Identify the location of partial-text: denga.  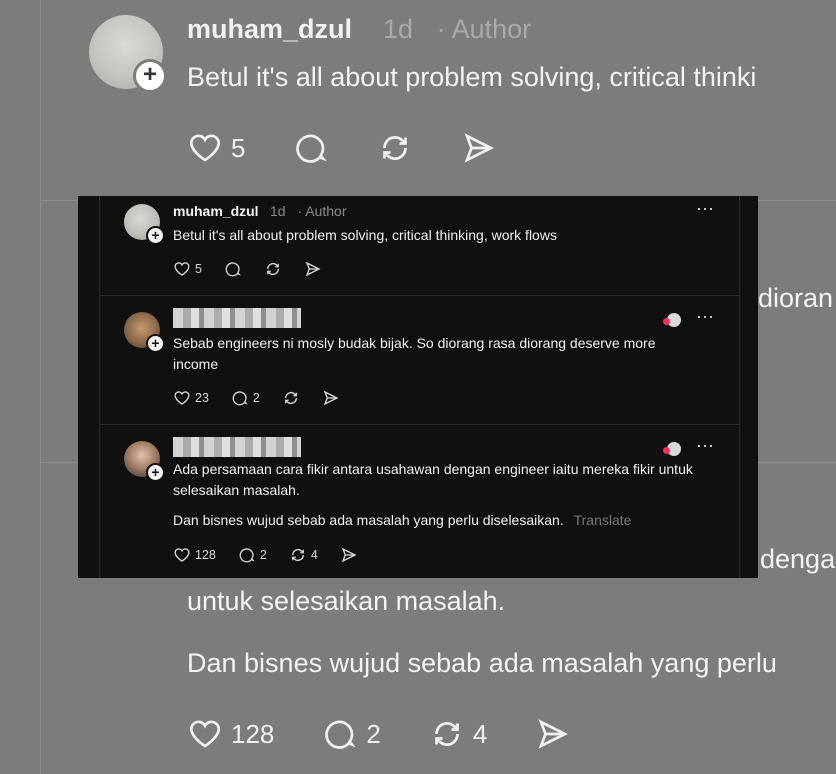
(798, 559).